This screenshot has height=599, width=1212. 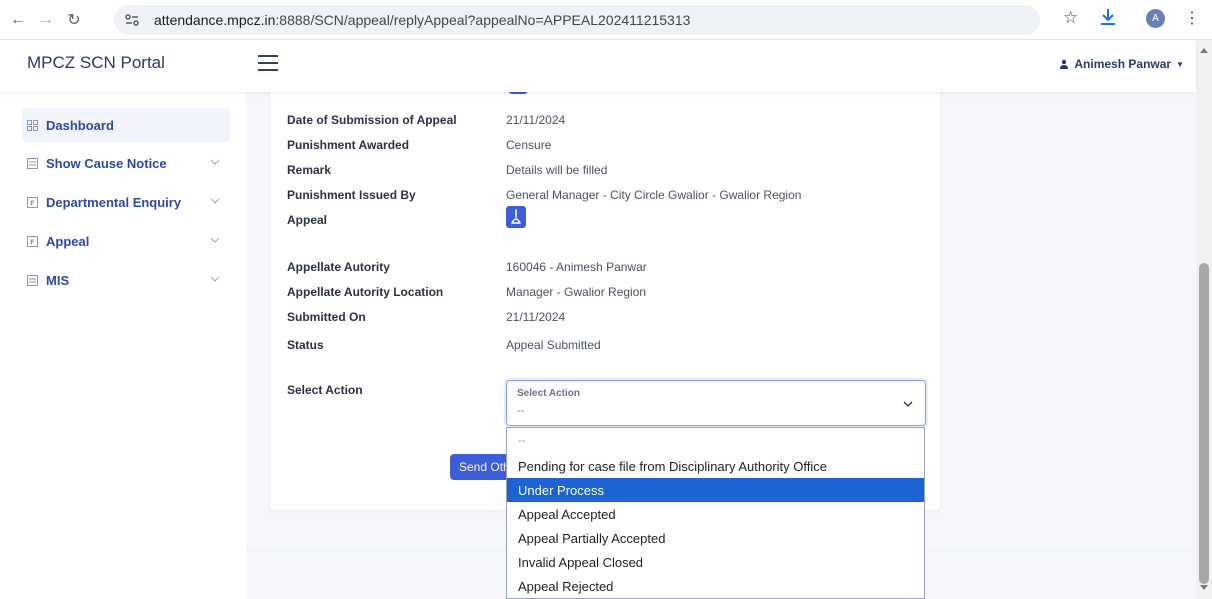 I want to click on sidebar-item-mis: MIS, so click(x=126, y=280).